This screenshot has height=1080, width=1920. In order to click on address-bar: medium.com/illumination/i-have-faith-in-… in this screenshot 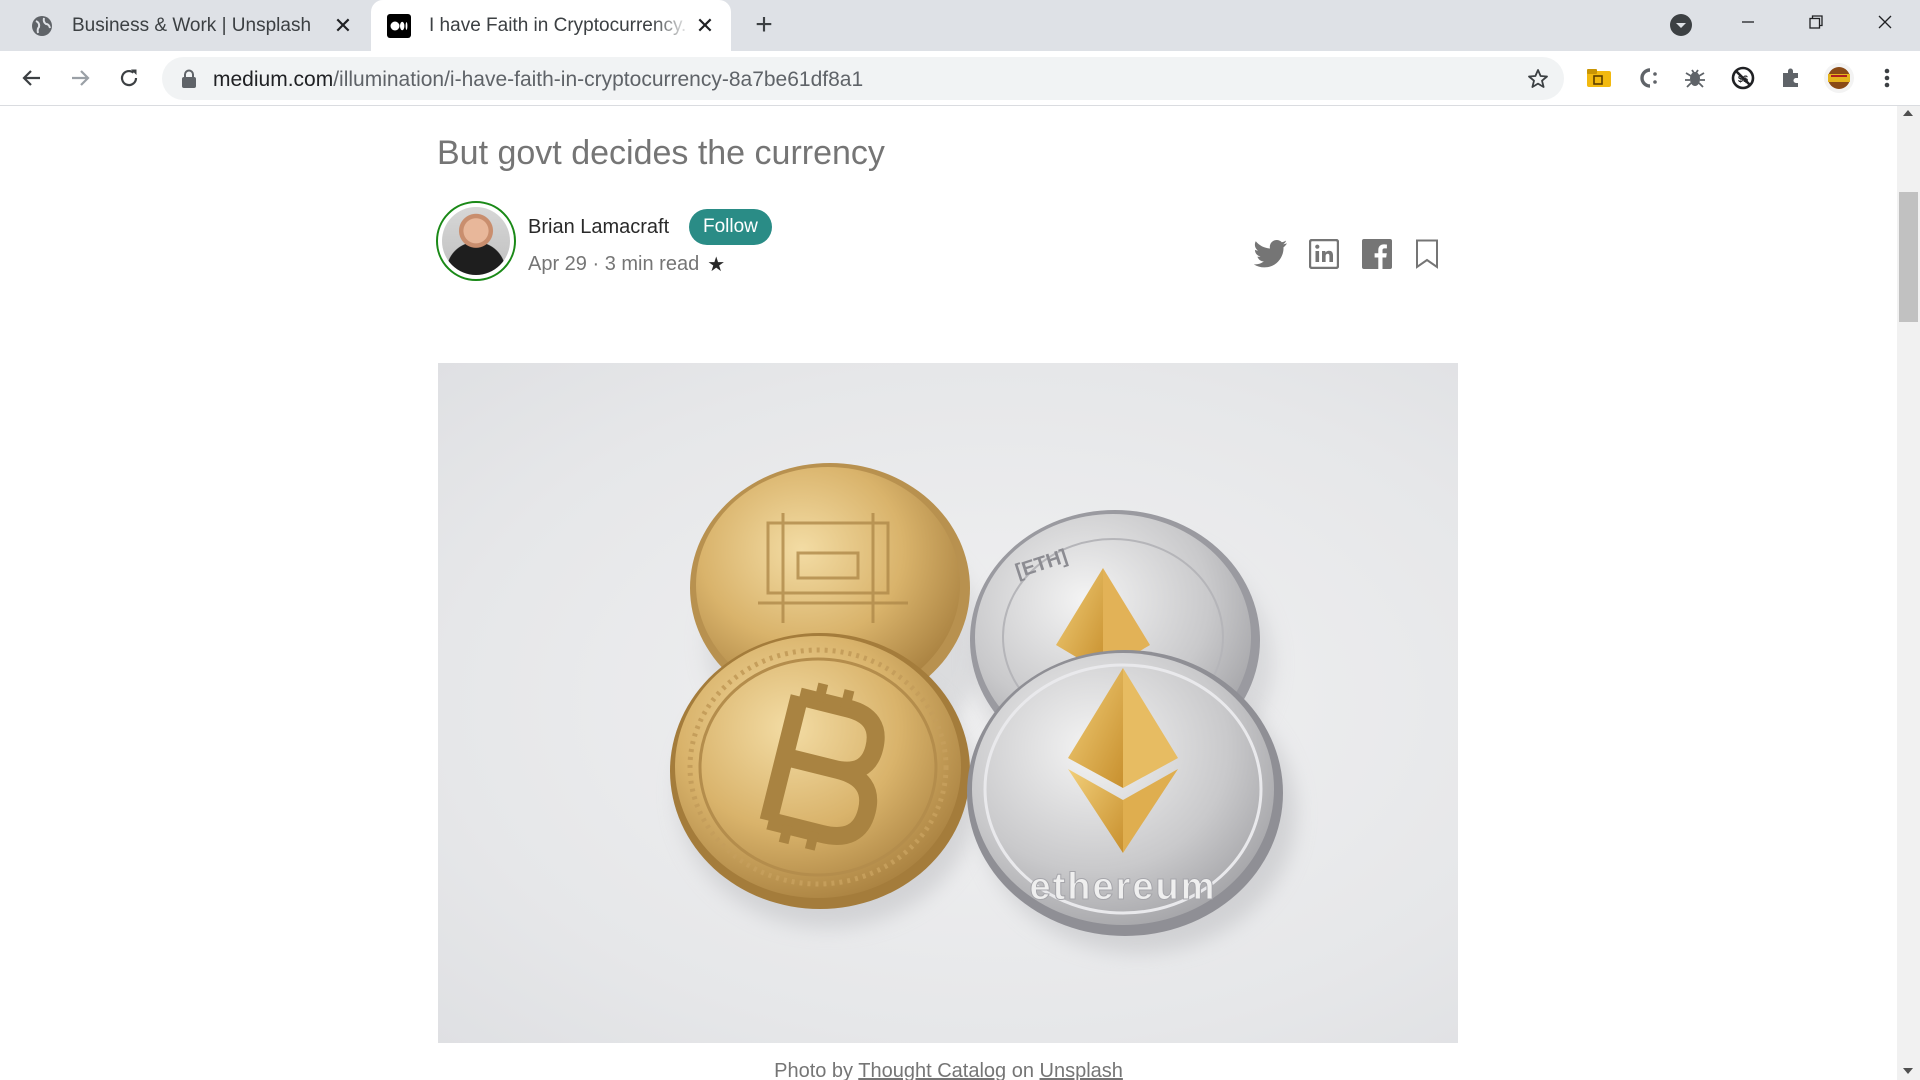, I will do `click(863, 78)`.